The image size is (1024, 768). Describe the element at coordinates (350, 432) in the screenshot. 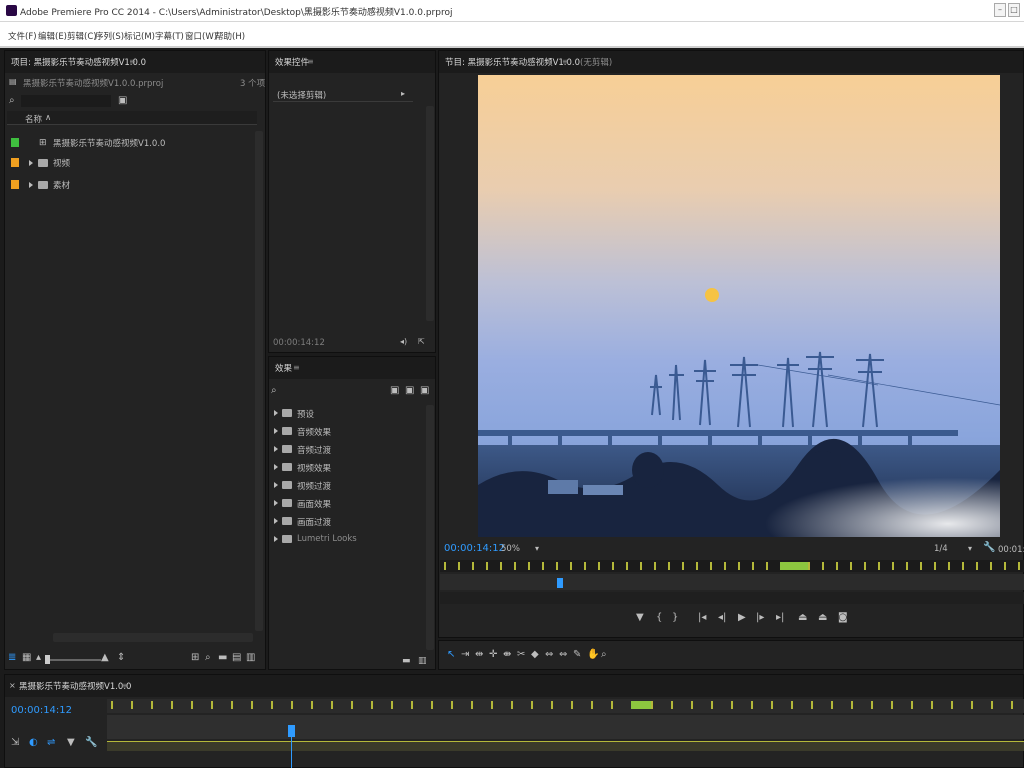

I see `effects-category-audio-effects: 音频效果` at that location.